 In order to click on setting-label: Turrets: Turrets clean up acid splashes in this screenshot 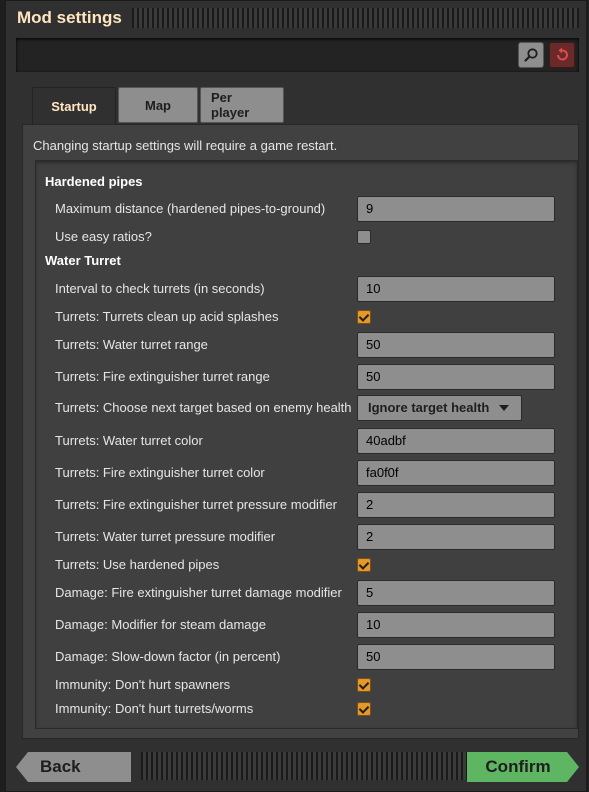, I will do `click(167, 316)`.